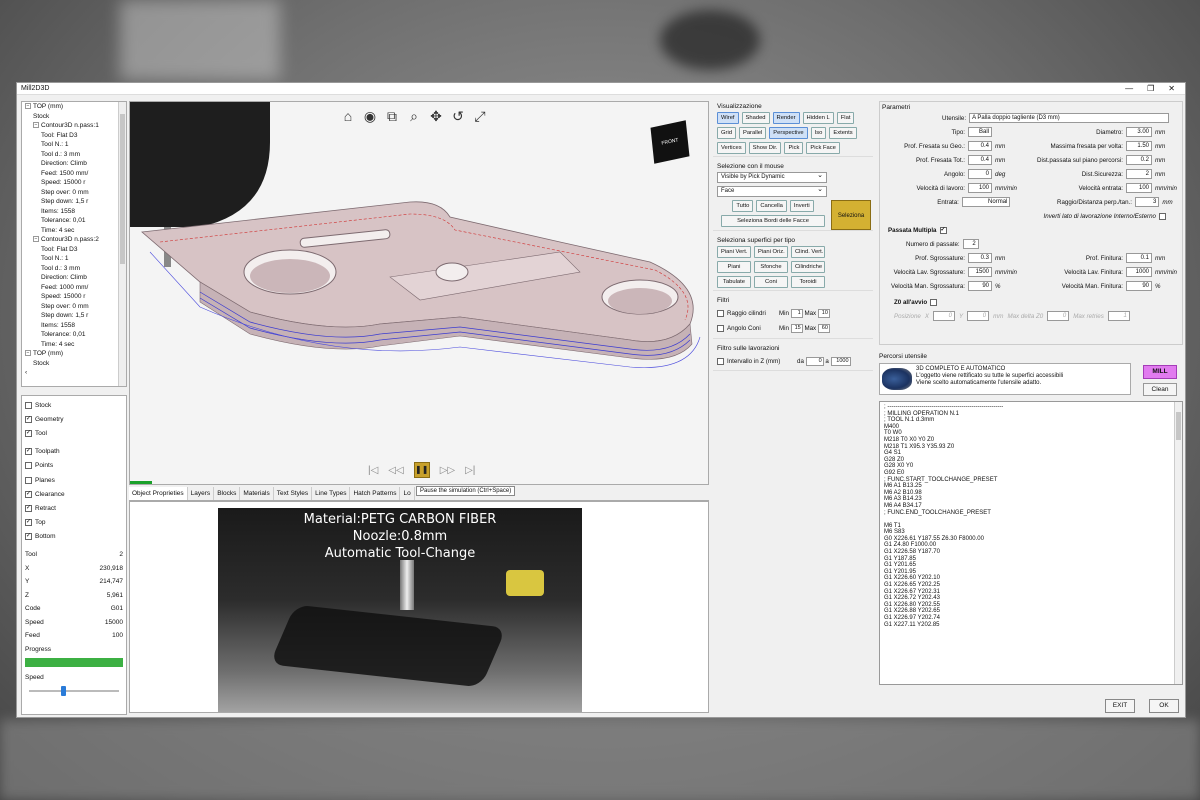 The width and height of the screenshot is (1200, 800). What do you see at coordinates (986, 202) in the screenshot?
I see `param-input: Normal` at bounding box center [986, 202].